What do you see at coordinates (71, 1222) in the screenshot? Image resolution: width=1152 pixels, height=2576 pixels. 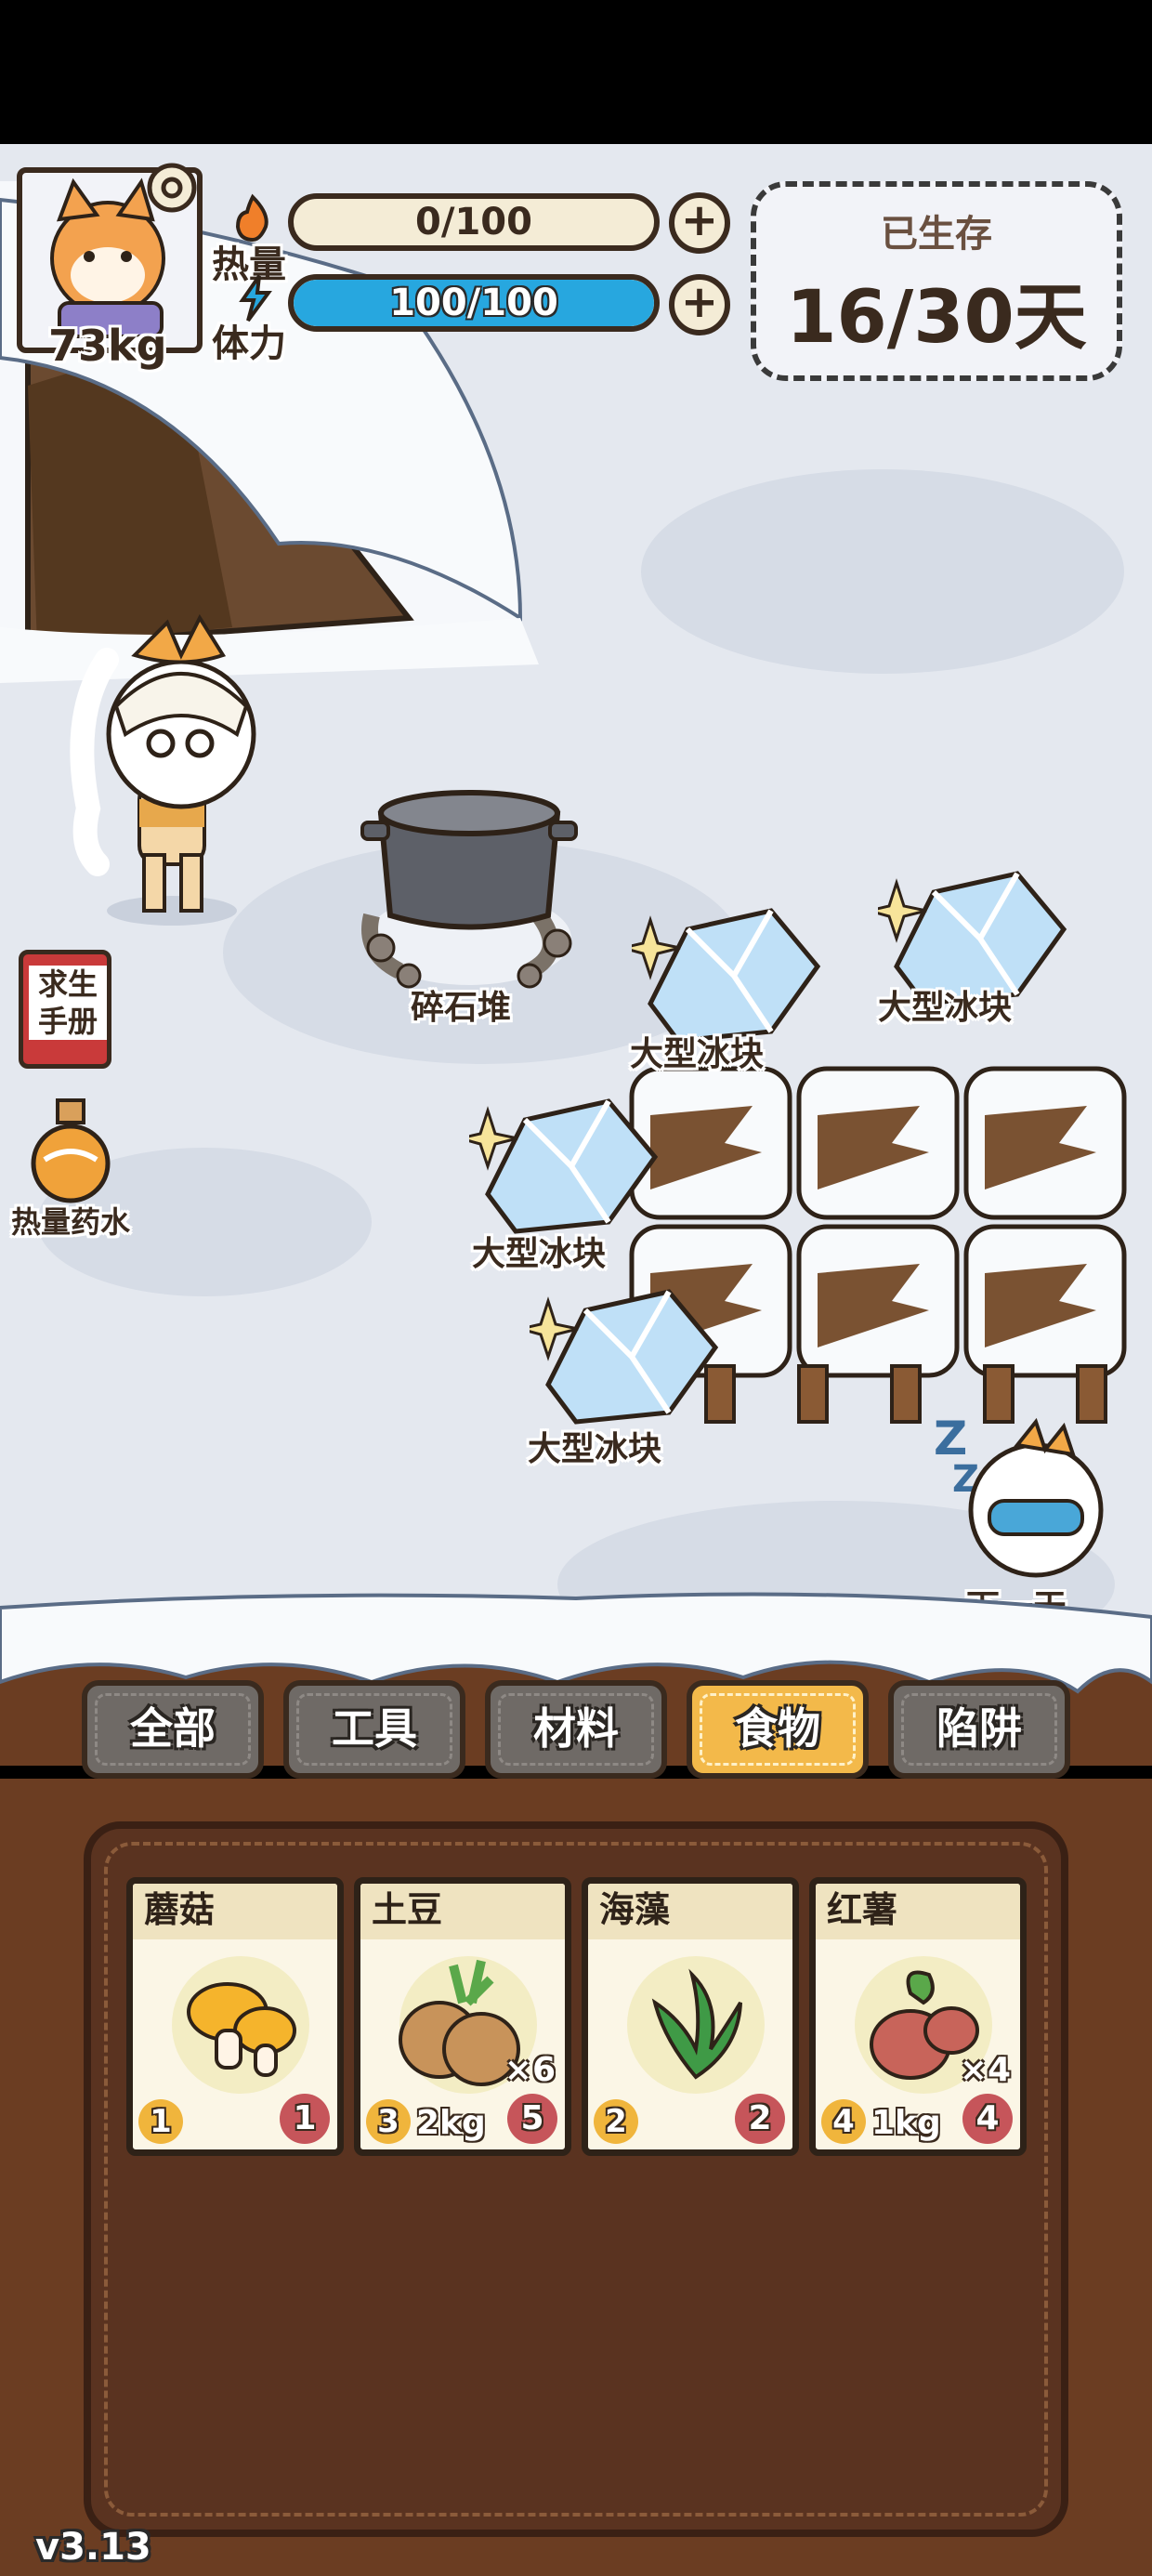 I see `potion-label: 热量药水` at bounding box center [71, 1222].